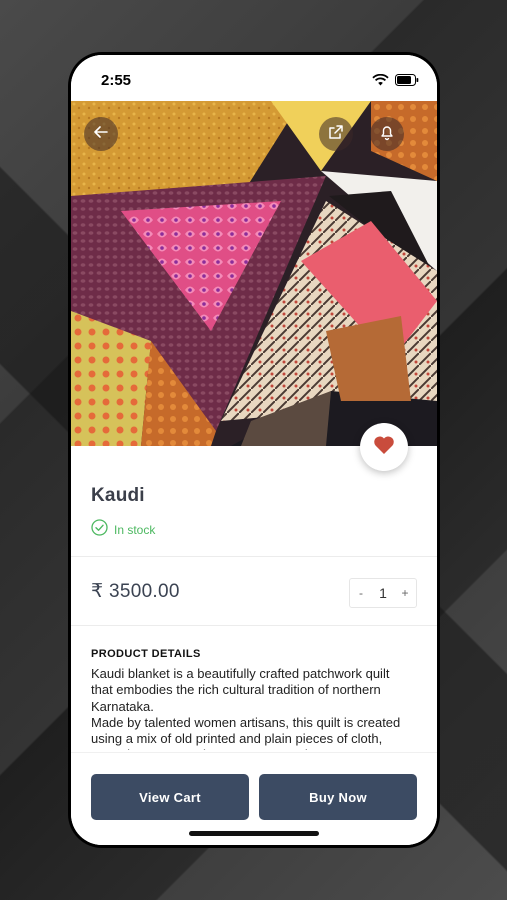 Image resolution: width=507 pixels, height=900 pixels. I want to click on wifi-icon, so click(380, 82).